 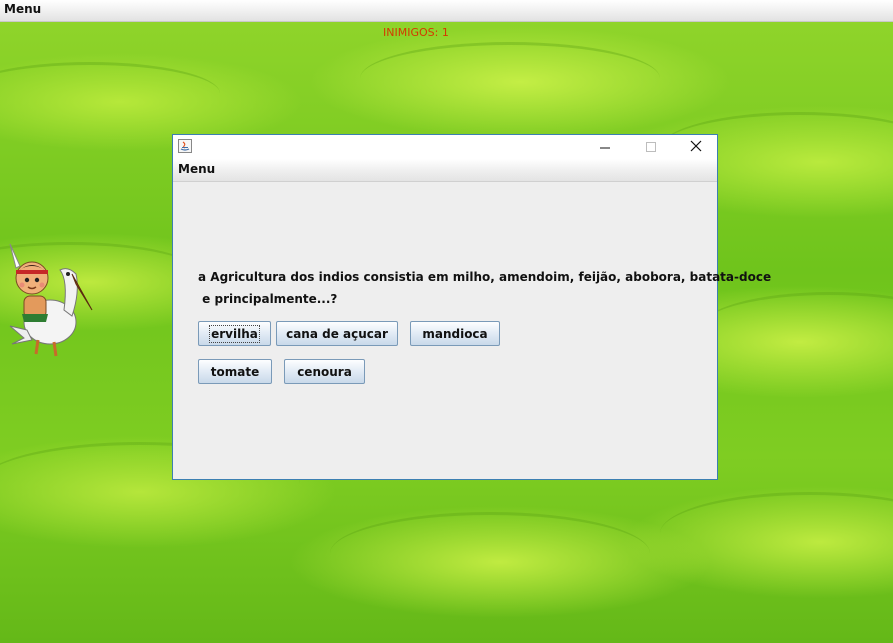 I want to click on answer-button-cenoura: cenoura, so click(x=324, y=371).